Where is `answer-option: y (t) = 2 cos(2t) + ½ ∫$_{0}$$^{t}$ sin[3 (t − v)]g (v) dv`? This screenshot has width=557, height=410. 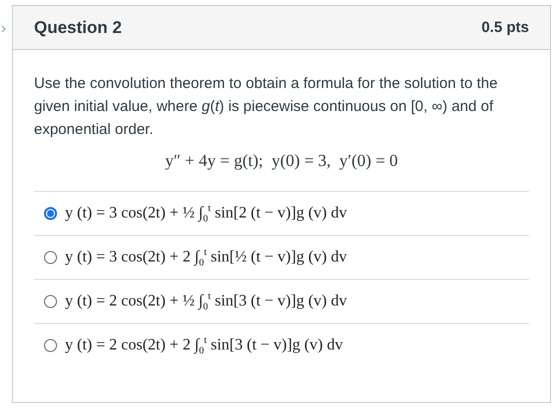 answer-option: y (t) = 2 cos(2t) + ½ ∫$_{0}$$^{t}$ sin[3 (t − v)]g (v) dv is located at coordinates (206, 301).